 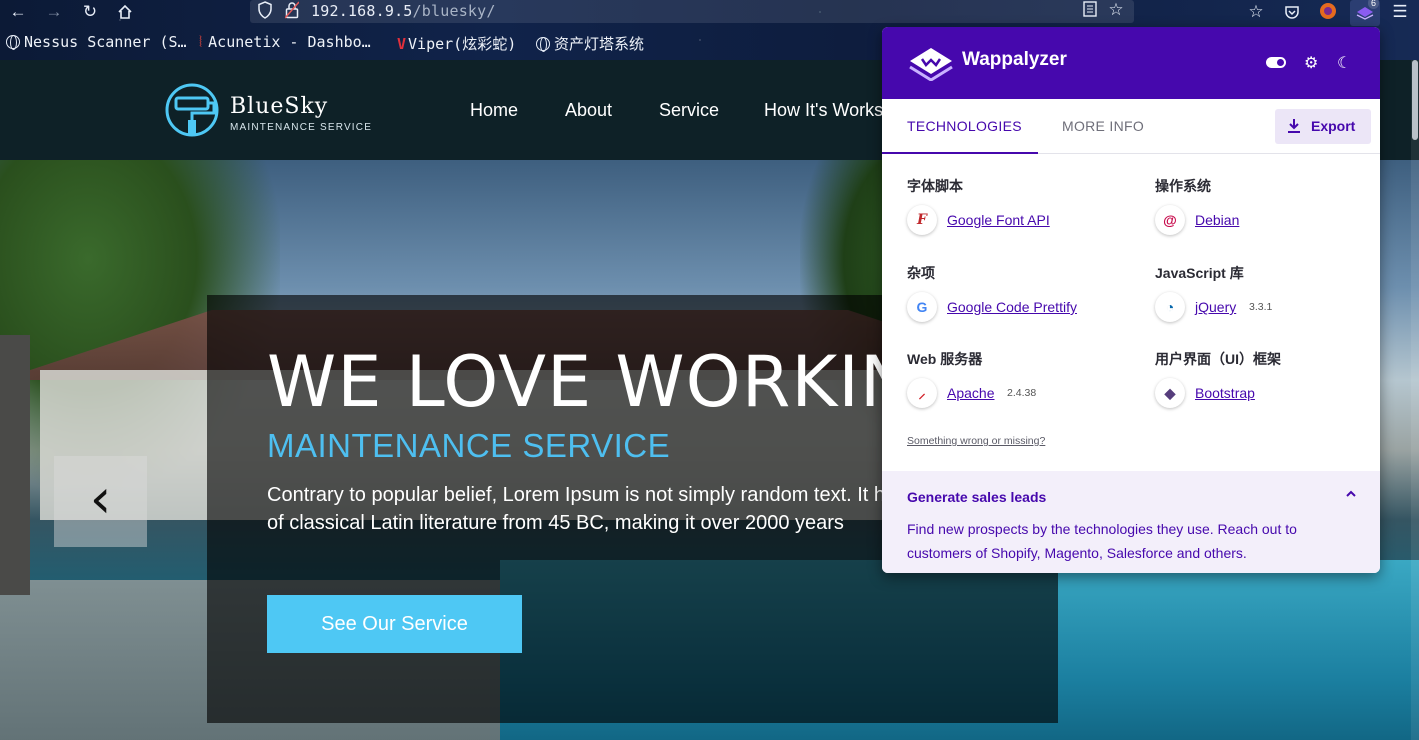 What do you see at coordinates (1344, 63) in the screenshot?
I see `dark-mode-moon-icon: ☾` at bounding box center [1344, 63].